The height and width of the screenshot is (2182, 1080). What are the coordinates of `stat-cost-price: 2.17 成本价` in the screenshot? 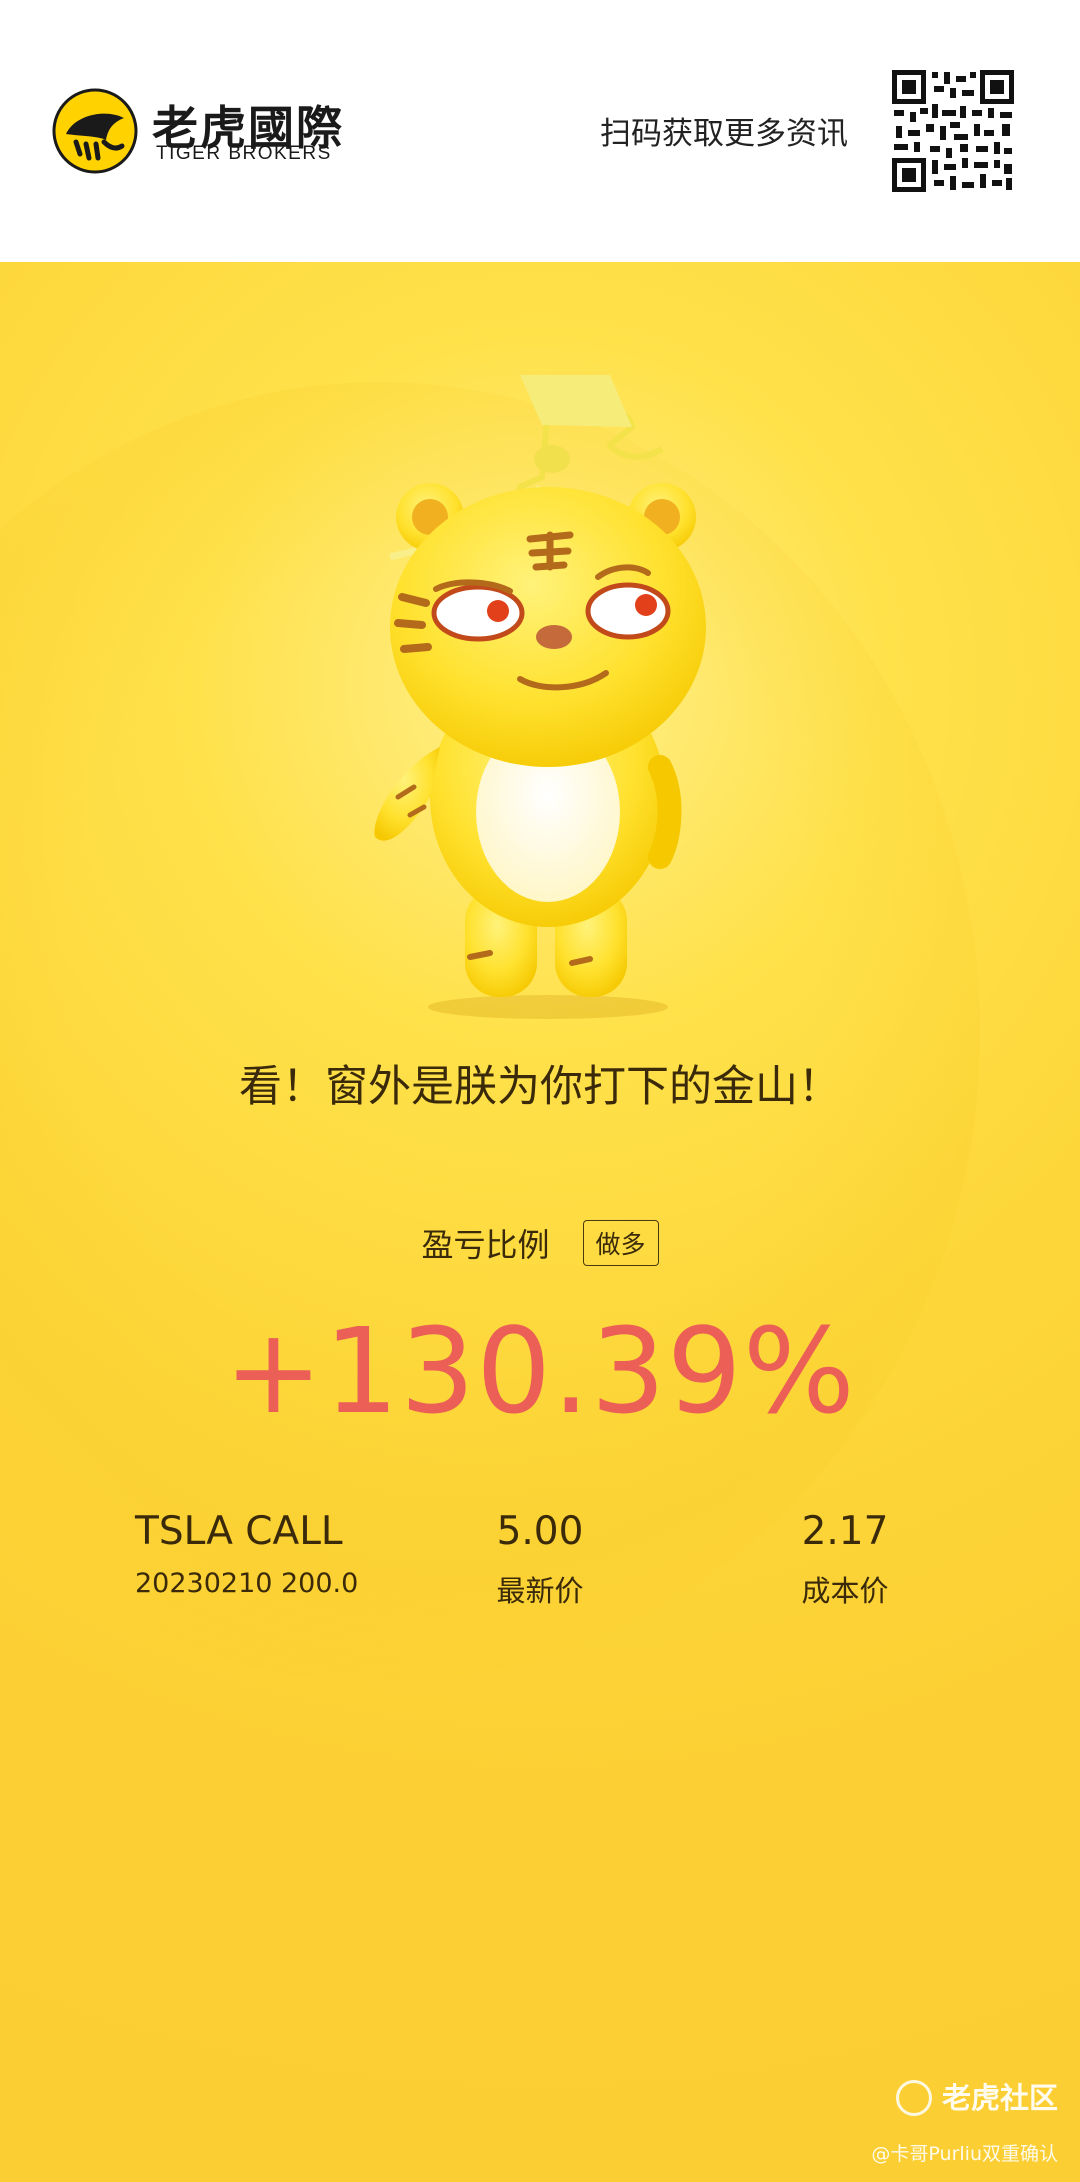 It's located at (845, 1556).